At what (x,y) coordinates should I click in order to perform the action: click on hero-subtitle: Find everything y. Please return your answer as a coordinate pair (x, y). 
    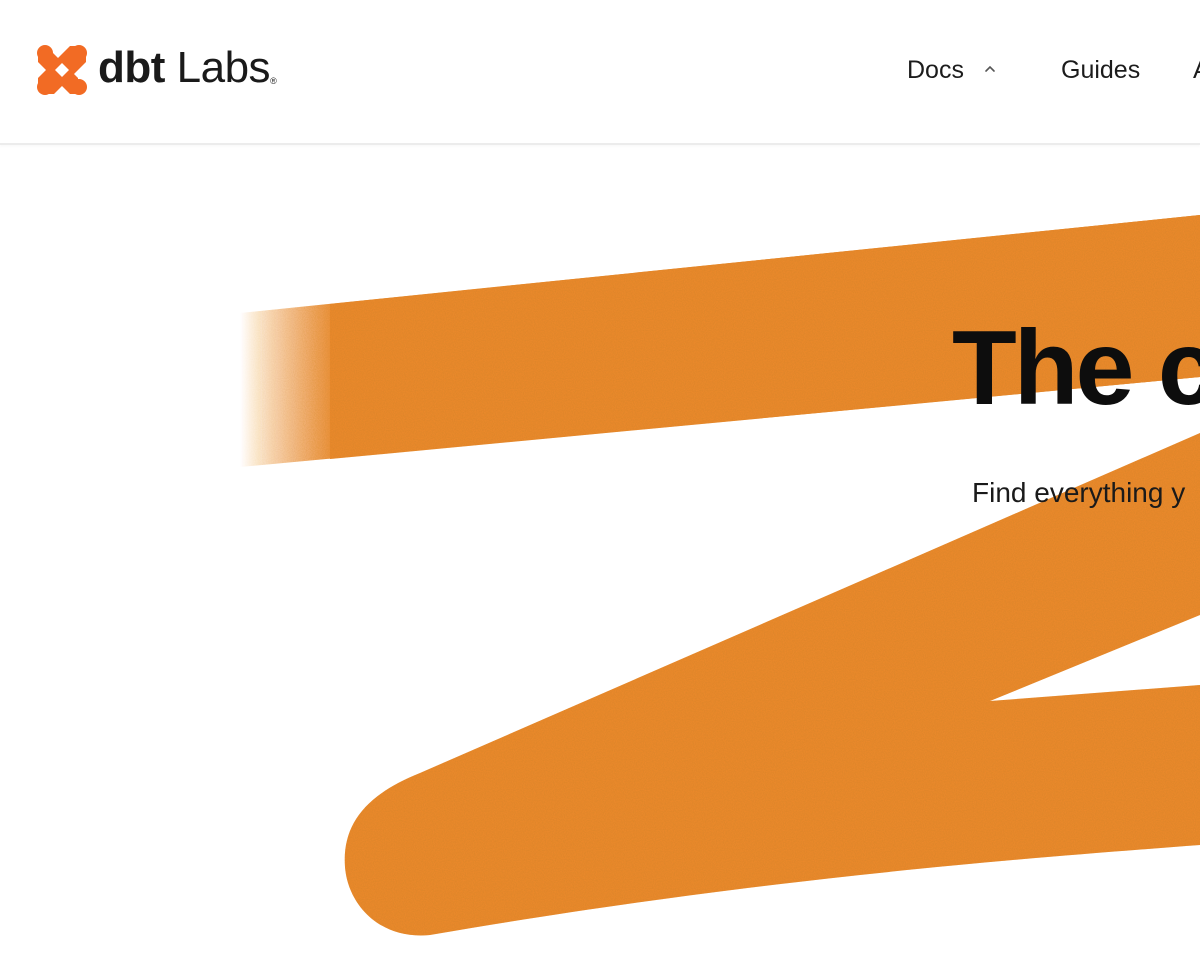
    Looking at the image, I should click on (1079, 492).